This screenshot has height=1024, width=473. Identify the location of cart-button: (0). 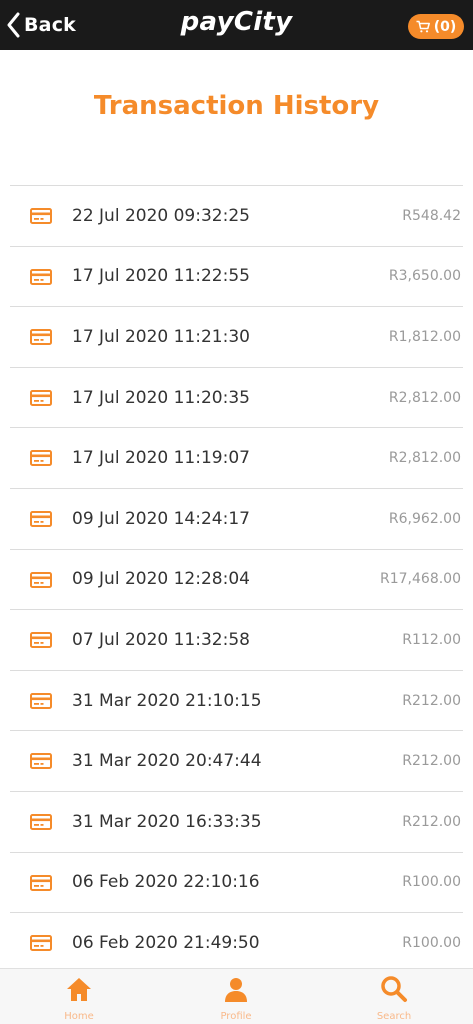
(436, 26).